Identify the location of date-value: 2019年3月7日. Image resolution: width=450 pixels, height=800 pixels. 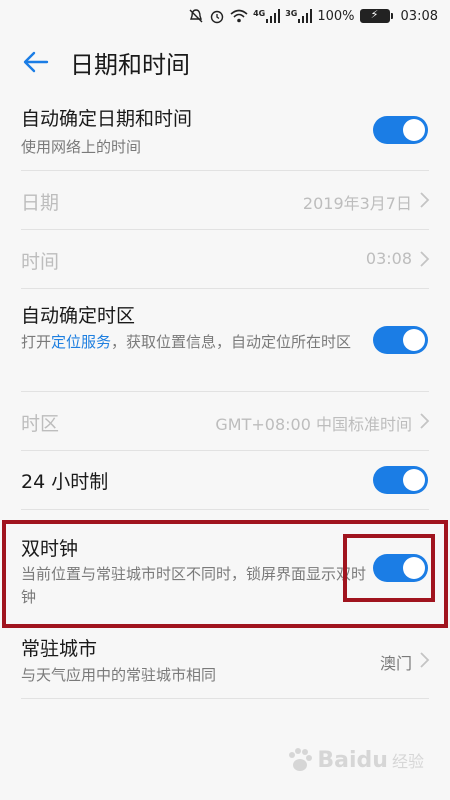
(357, 203).